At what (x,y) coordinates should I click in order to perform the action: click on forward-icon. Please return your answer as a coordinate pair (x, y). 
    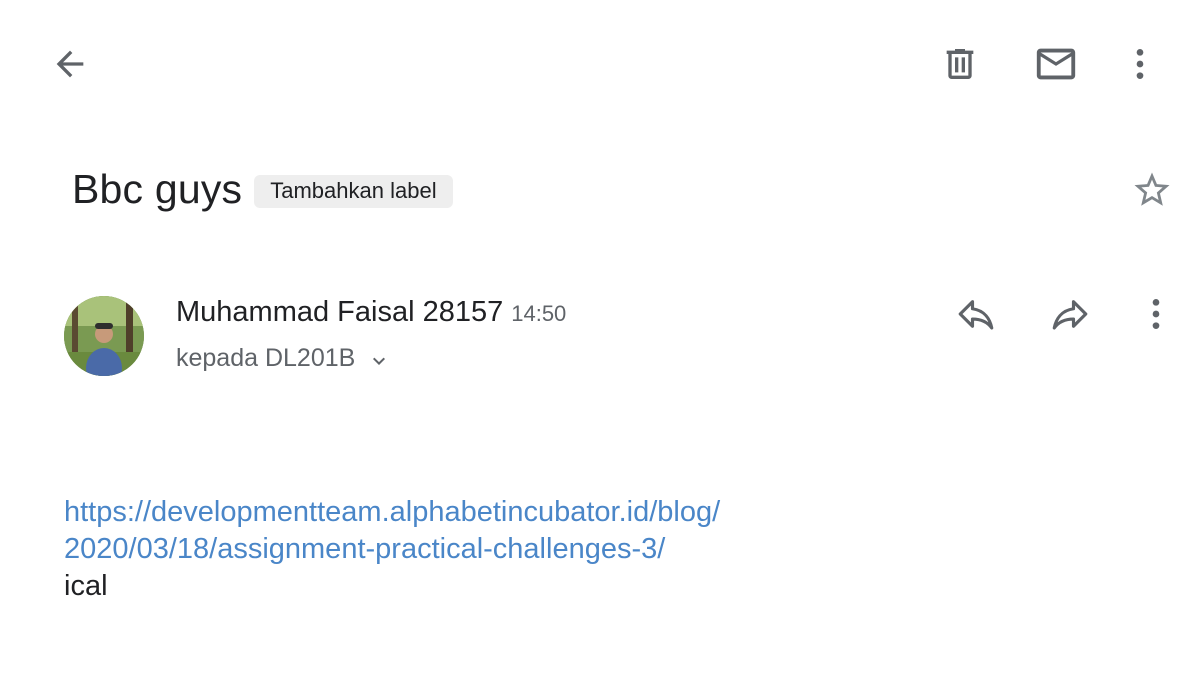
    Looking at the image, I should click on (1070, 315).